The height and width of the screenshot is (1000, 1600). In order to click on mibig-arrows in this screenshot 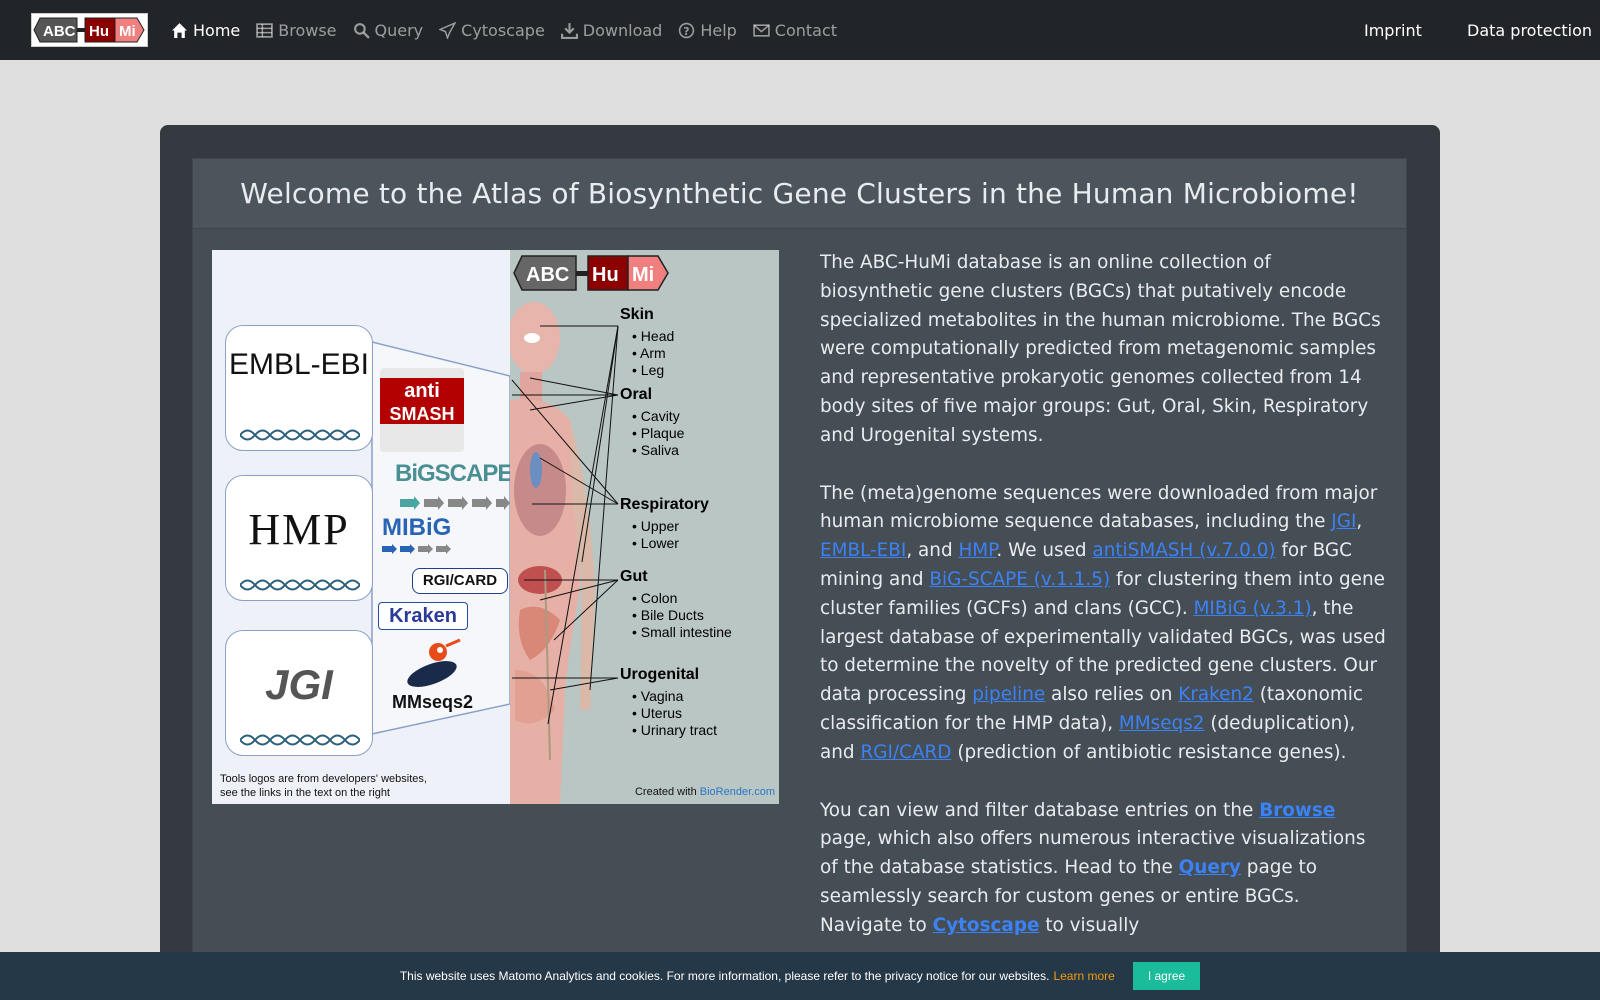, I will do `click(416, 549)`.